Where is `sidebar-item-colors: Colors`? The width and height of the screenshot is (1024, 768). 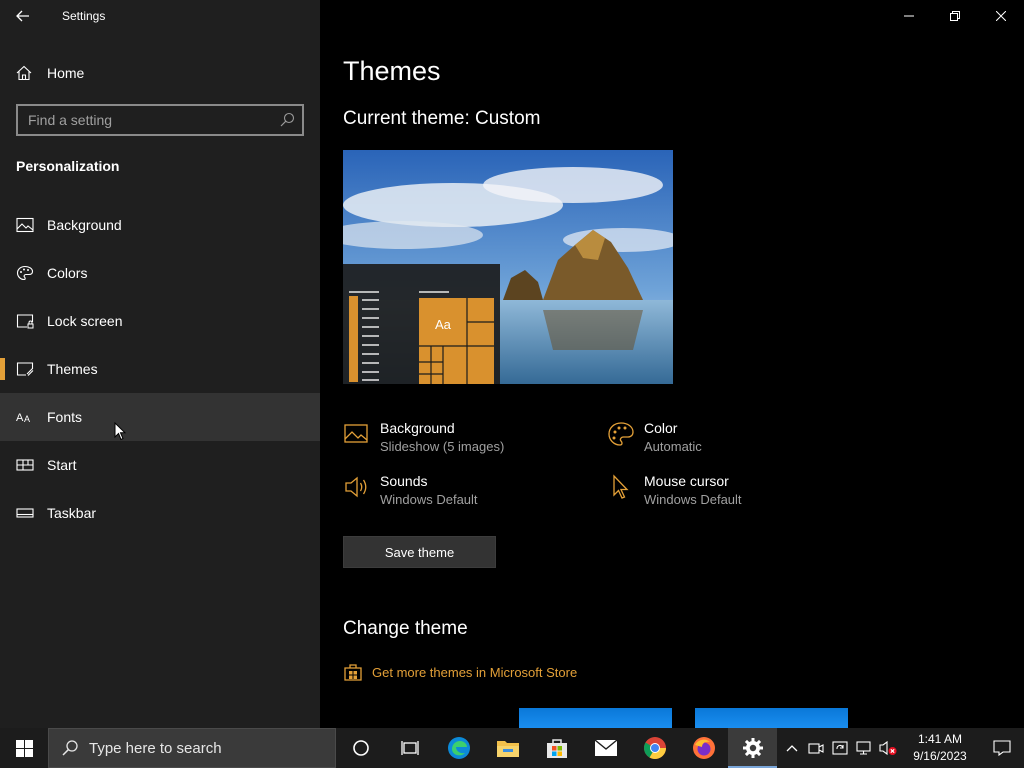 sidebar-item-colors: Colors is located at coordinates (160, 273).